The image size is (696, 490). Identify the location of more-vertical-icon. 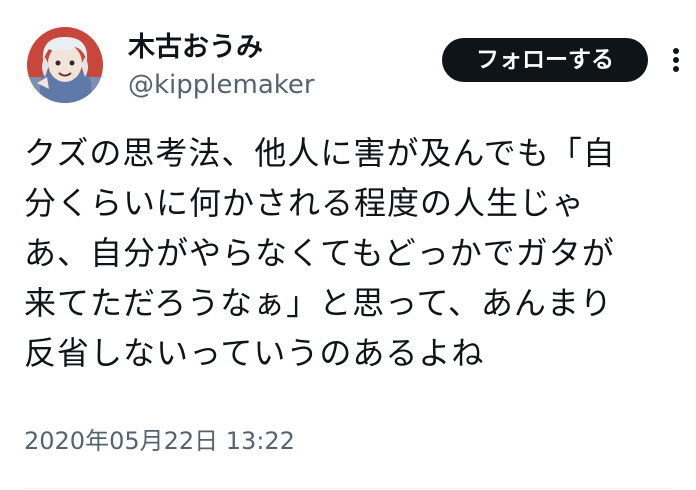
(676, 60).